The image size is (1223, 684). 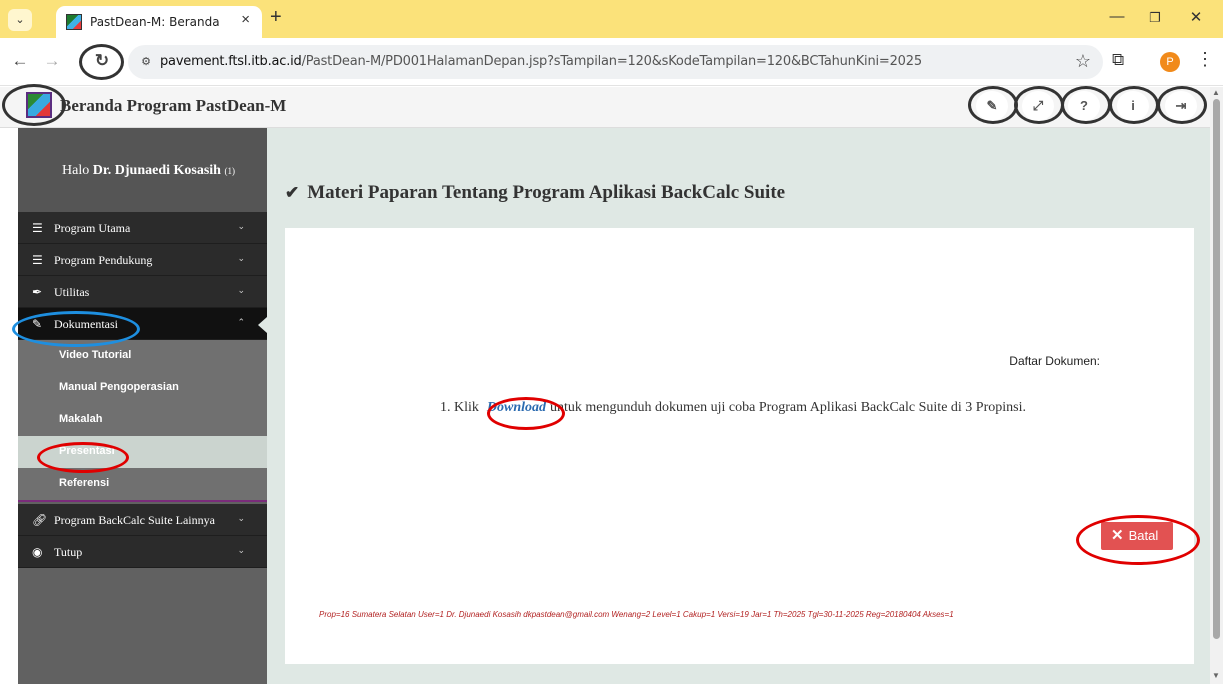 What do you see at coordinates (245, 19) in the screenshot?
I see `tab-close-icon: ×` at bounding box center [245, 19].